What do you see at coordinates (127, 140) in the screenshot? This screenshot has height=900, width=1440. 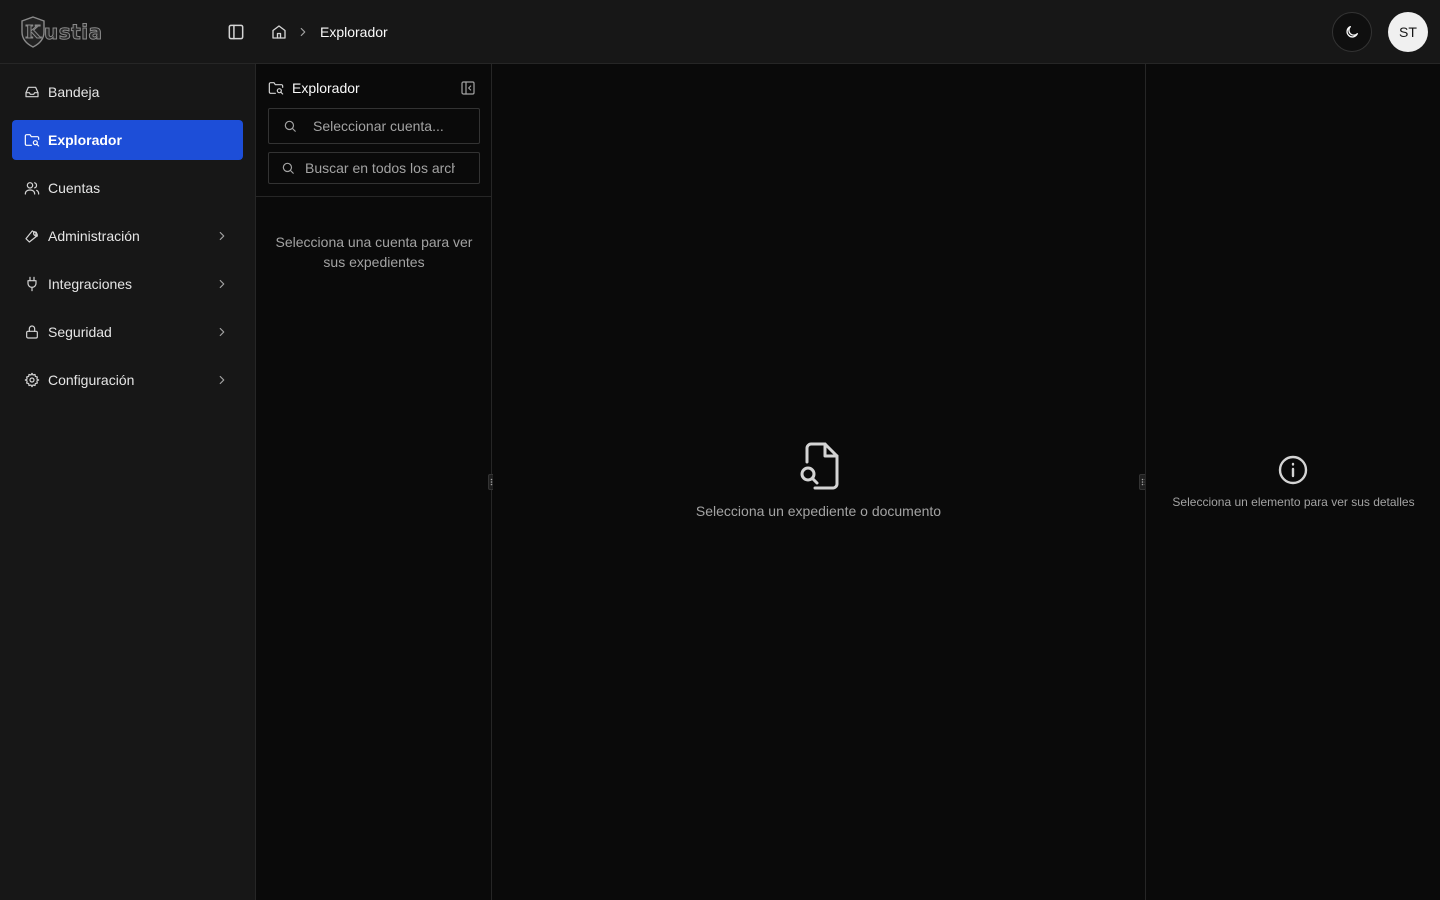 I see `sidebar-item-explorador: Explorador` at bounding box center [127, 140].